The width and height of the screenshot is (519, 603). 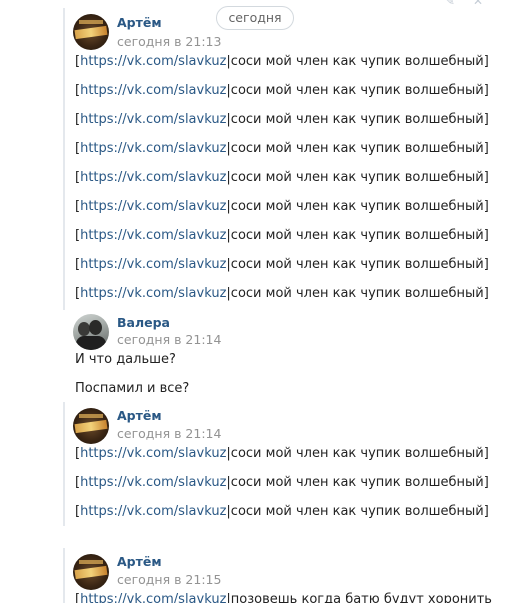 I want to click on message-text: Поспамил и все?, so click(x=132, y=388).